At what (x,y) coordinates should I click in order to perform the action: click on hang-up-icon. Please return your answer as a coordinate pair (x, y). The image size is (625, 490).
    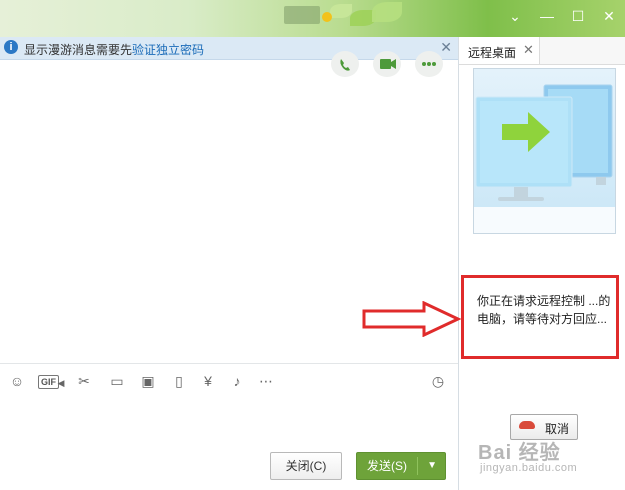
    Looking at the image, I should click on (527, 425).